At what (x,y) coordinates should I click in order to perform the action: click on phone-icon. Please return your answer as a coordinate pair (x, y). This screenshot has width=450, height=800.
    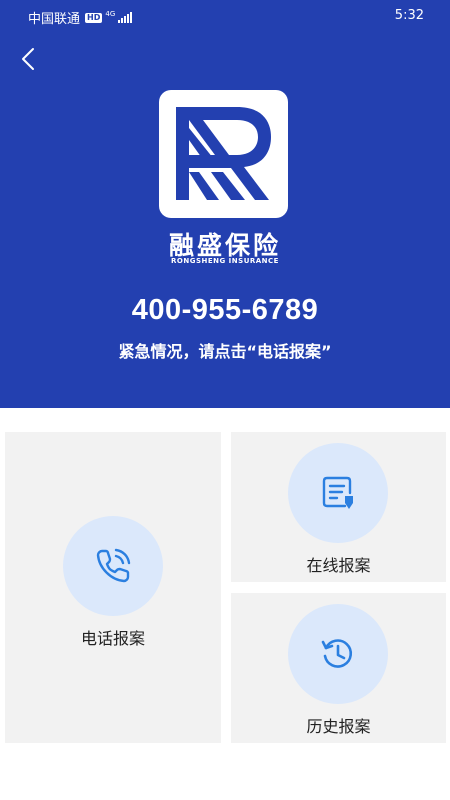
    Looking at the image, I should click on (113, 565).